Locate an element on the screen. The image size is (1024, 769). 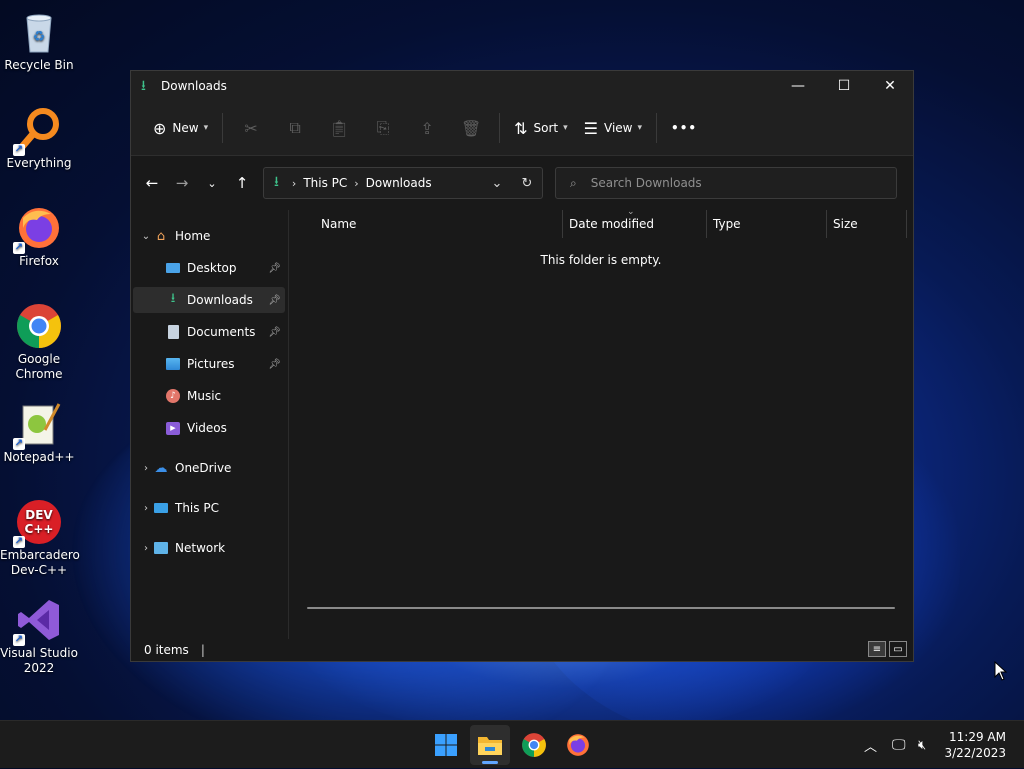
document-folder-icon is located at coordinates (173, 332).